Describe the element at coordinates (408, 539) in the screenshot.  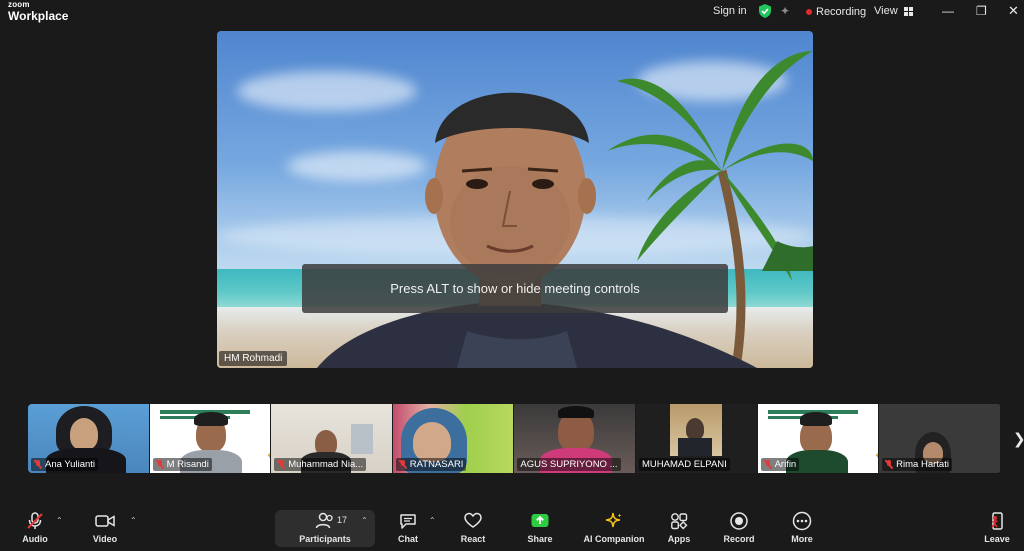
I see `chat-label: Chat` at that location.